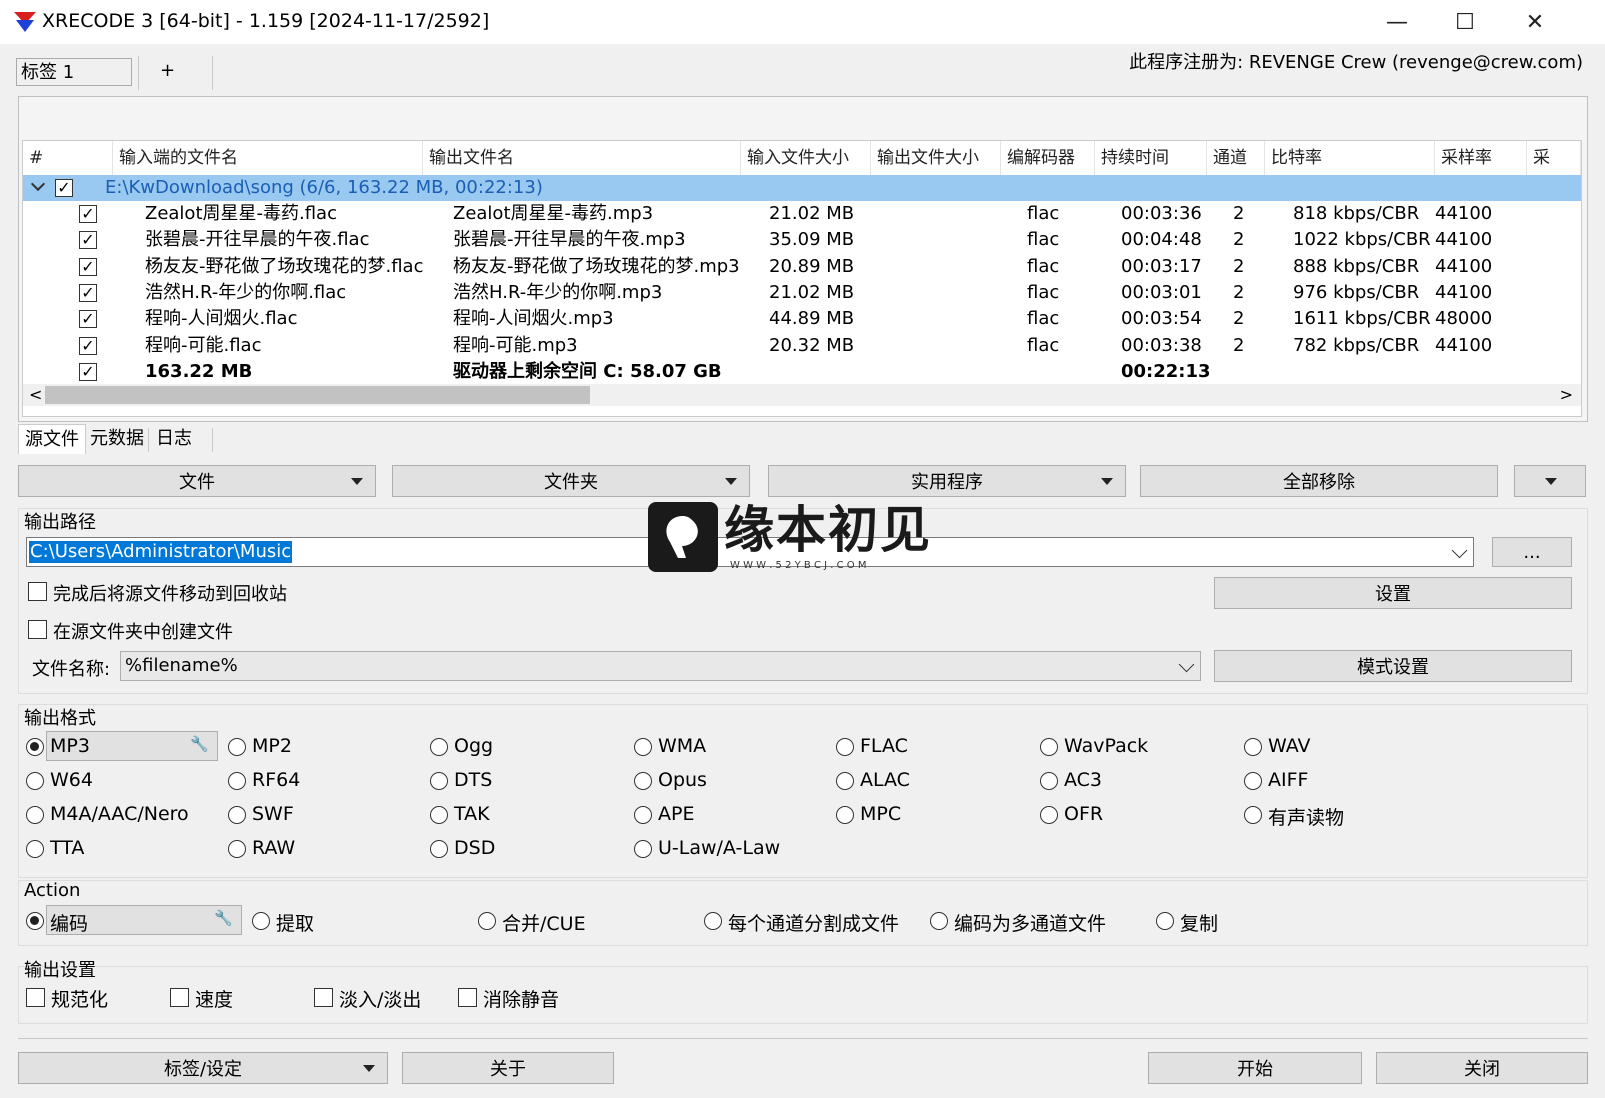 The height and width of the screenshot is (1098, 1605). What do you see at coordinates (1253, 815) in the screenshot?
I see `format-radio--` at bounding box center [1253, 815].